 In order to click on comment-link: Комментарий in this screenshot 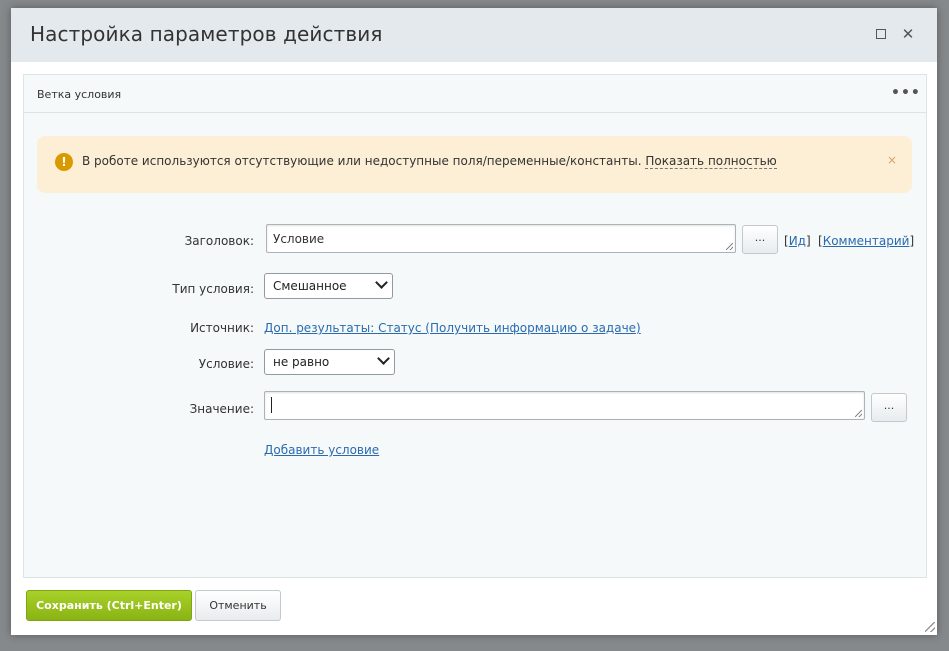, I will do `click(866, 241)`.